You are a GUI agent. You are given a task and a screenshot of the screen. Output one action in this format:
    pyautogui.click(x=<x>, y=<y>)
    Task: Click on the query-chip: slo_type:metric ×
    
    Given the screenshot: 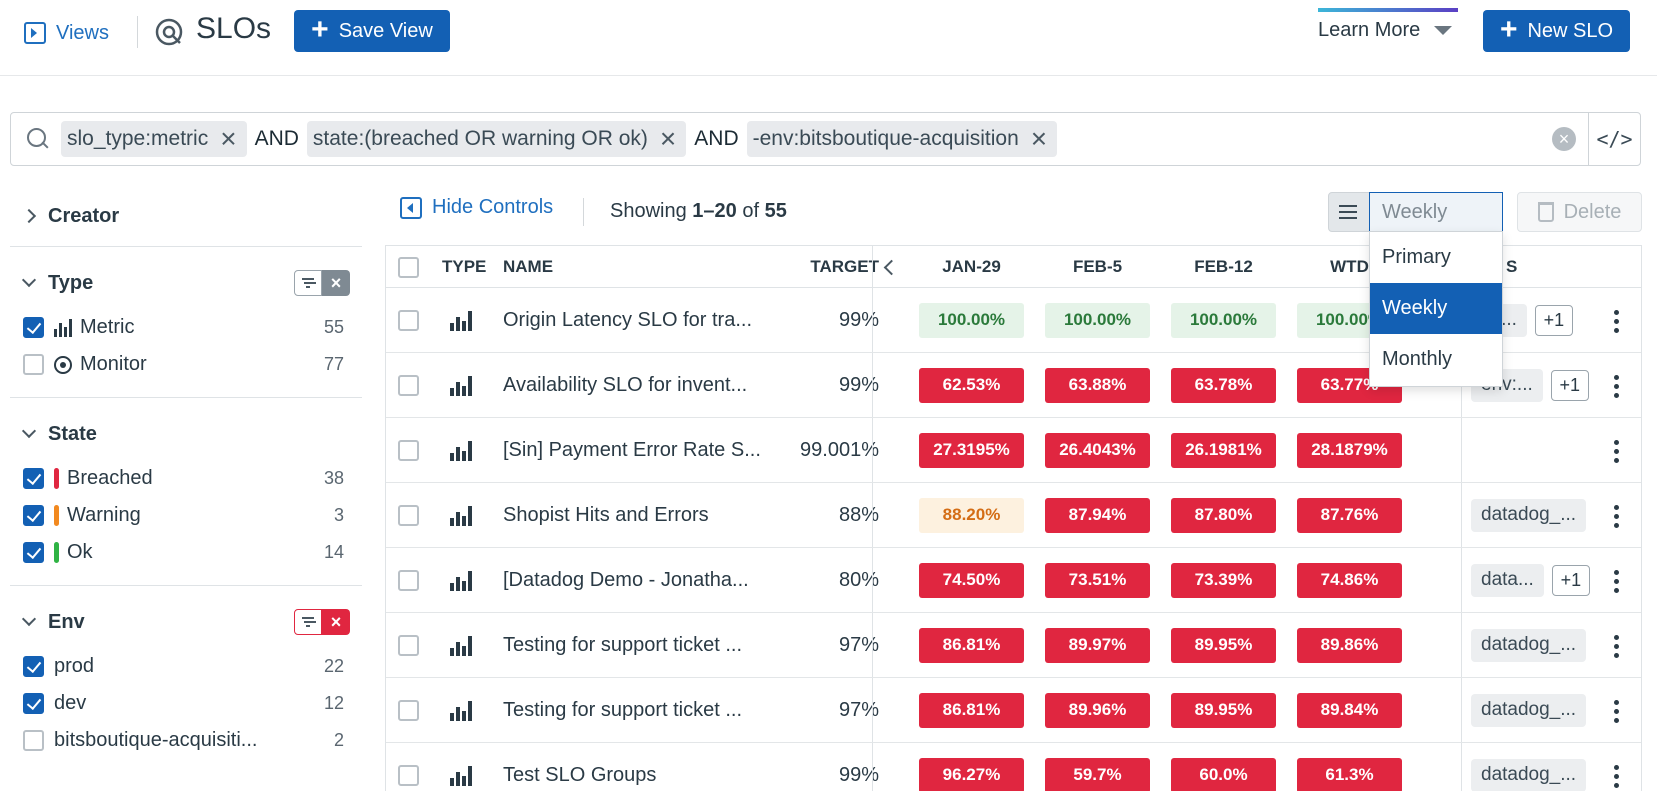 What is the action you would take?
    pyautogui.click(x=154, y=139)
    